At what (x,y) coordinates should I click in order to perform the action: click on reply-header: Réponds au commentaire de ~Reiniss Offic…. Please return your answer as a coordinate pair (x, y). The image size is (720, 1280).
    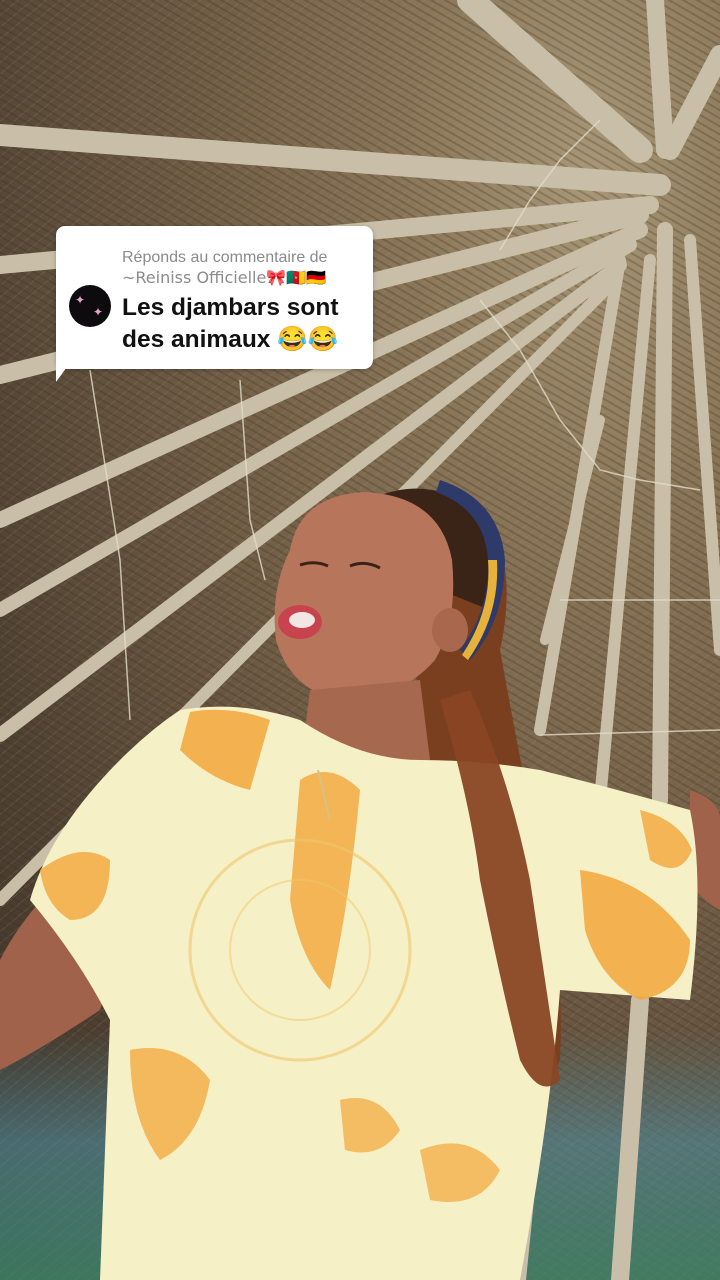
    Looking at the image, I should click on (245, 268).